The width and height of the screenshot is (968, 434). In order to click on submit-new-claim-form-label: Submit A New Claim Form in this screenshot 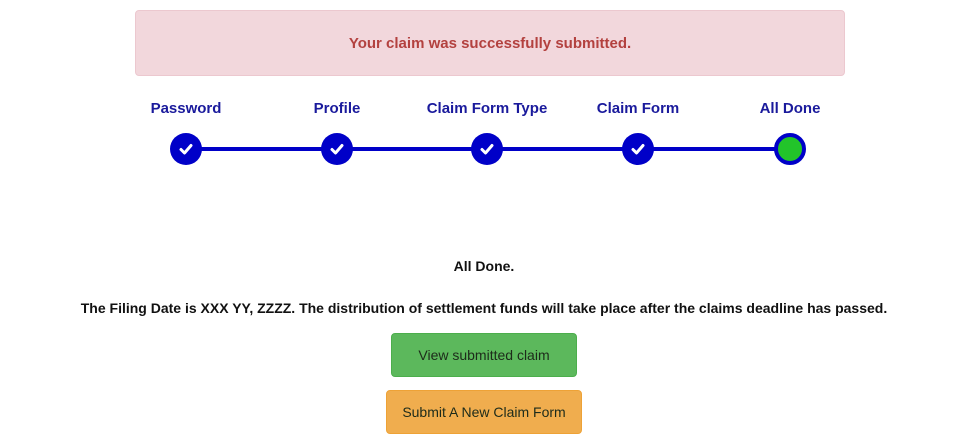, I will do `click(484, 412)`.